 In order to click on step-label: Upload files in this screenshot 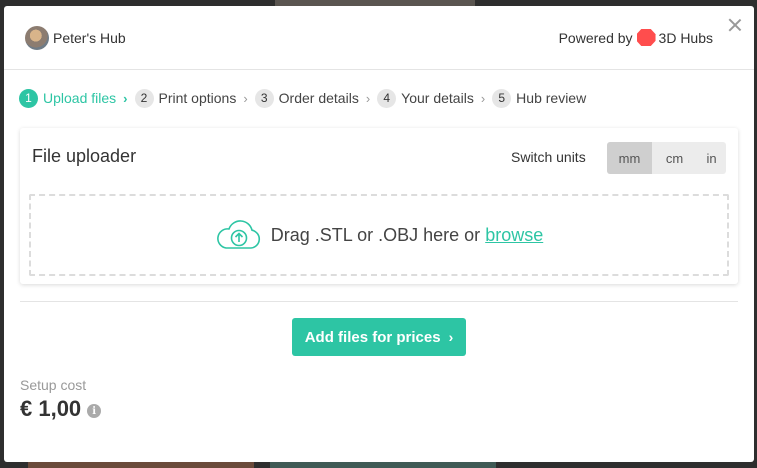, I will do `click(80, 98)`.